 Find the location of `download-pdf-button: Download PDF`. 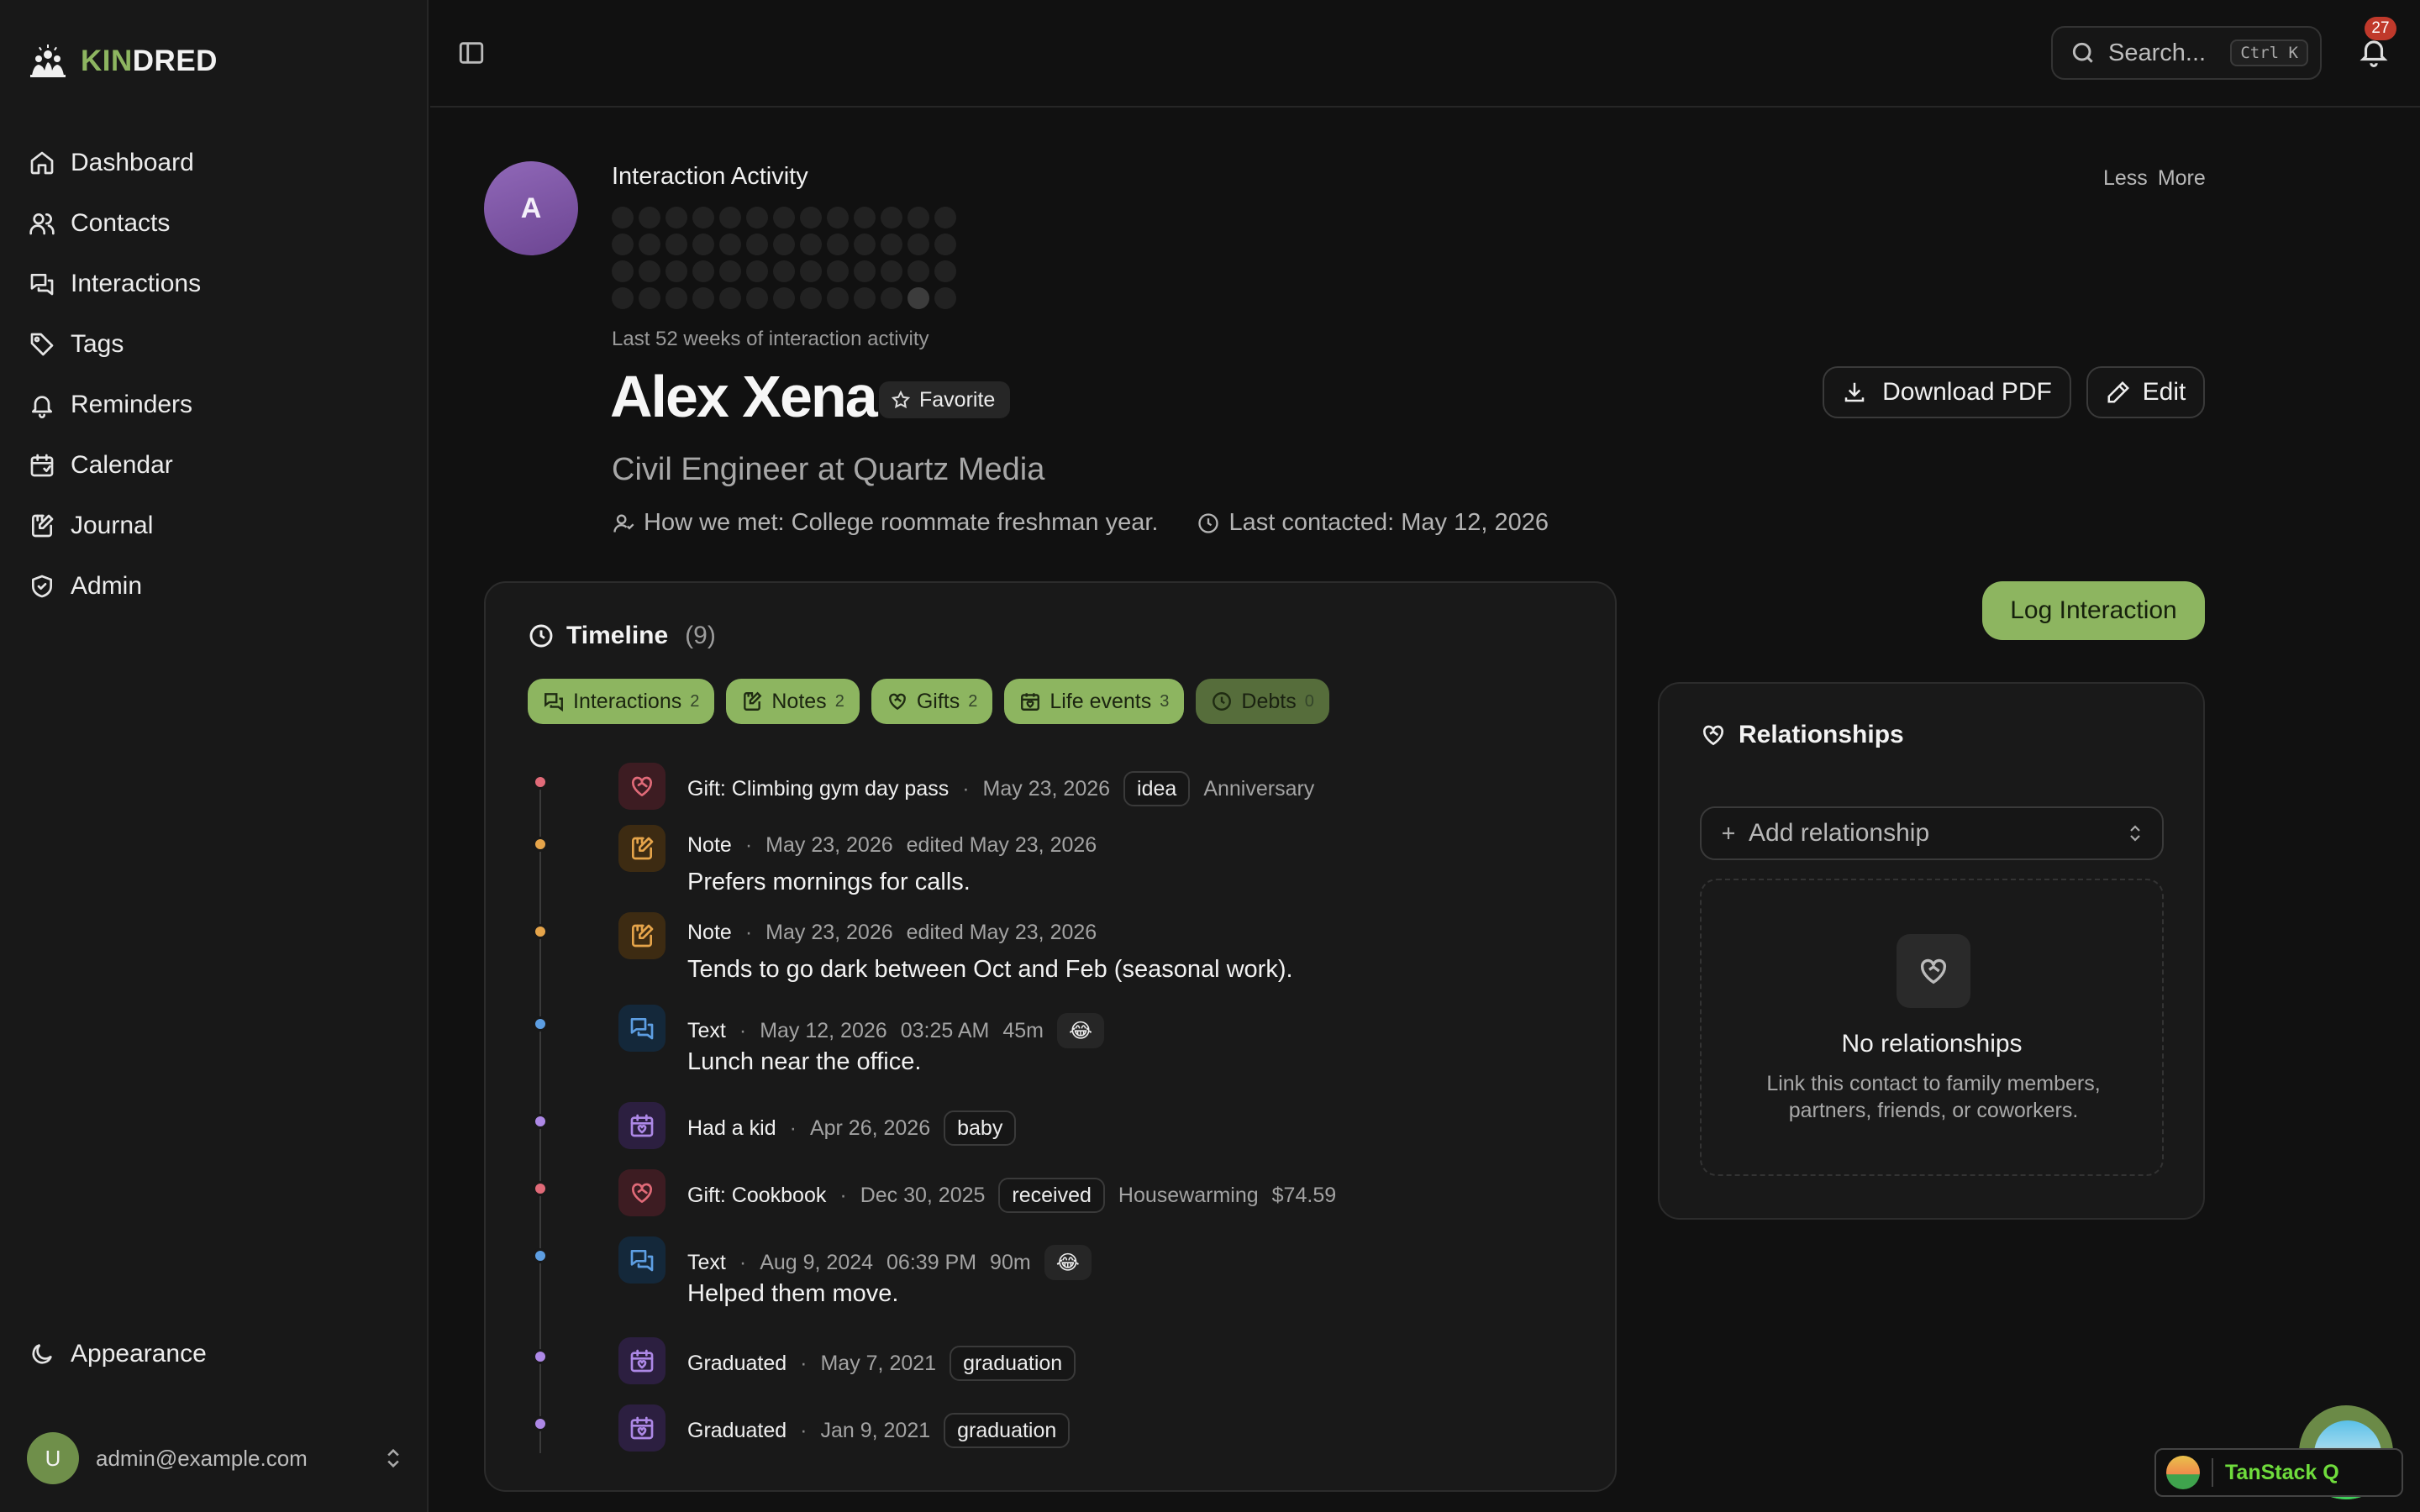

download-pdf-button: Download PDF is located at coordinates (1947, 392).